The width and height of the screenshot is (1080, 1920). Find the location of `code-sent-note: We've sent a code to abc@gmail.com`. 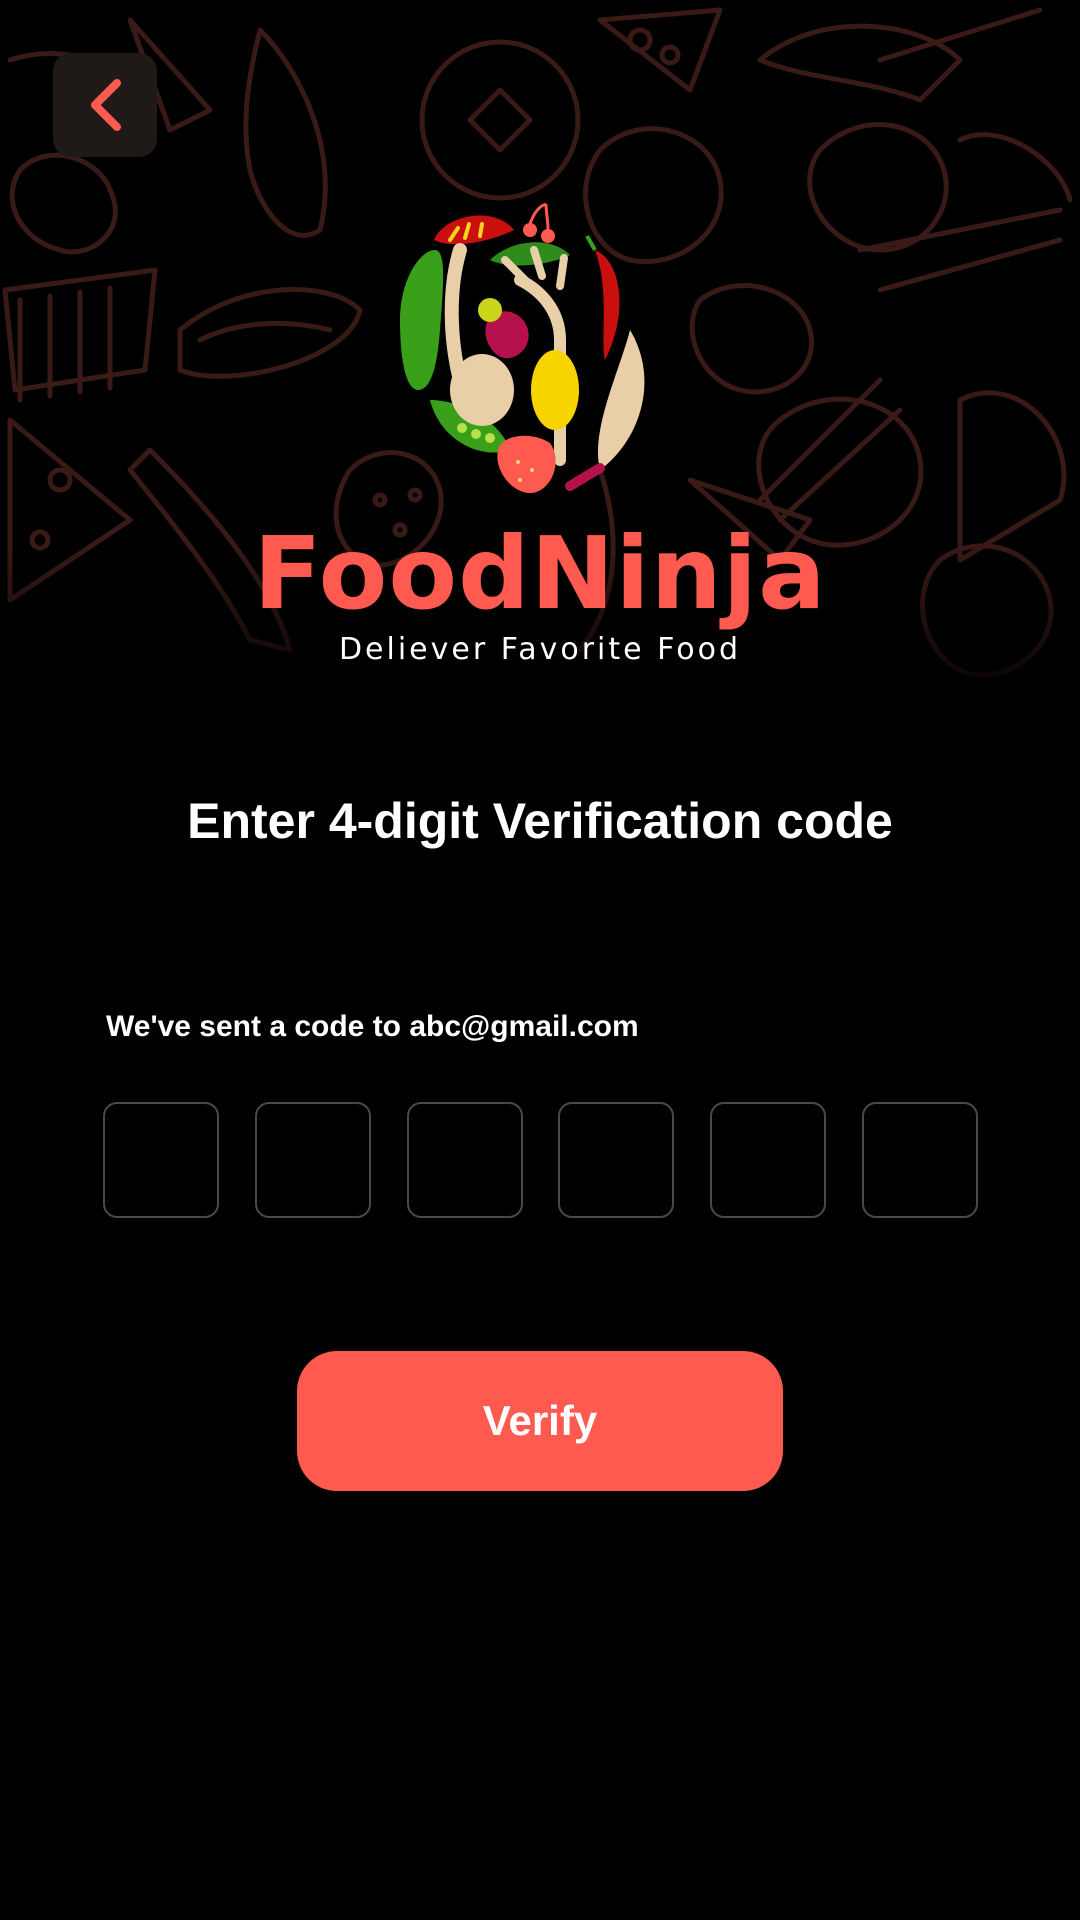

code-sent-note: We've sent a code to abc@gmail.com is located at coordinates (372, 1026).